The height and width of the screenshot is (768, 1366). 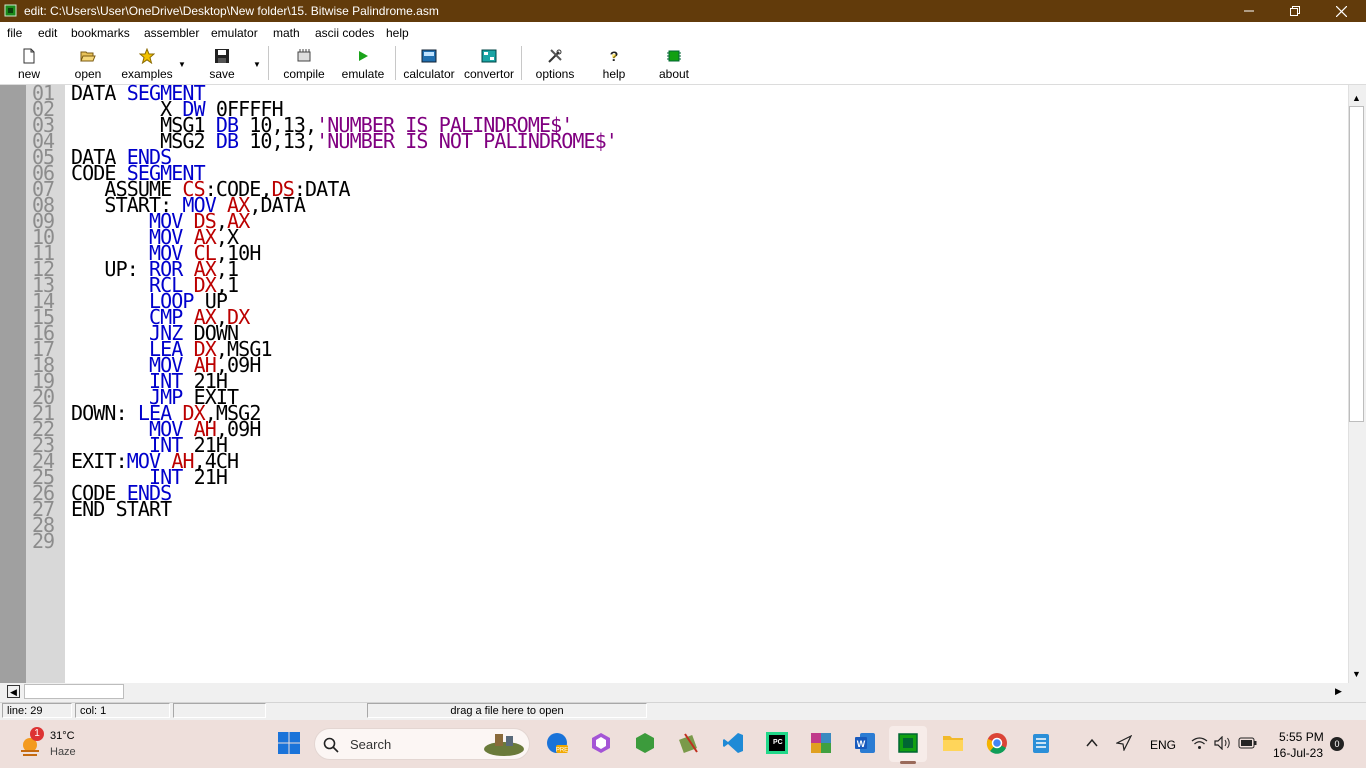 What do you see at coordinates (88, 56) in the screenshot?
I see `open-folder-icon` at bounding box center [88, 56].